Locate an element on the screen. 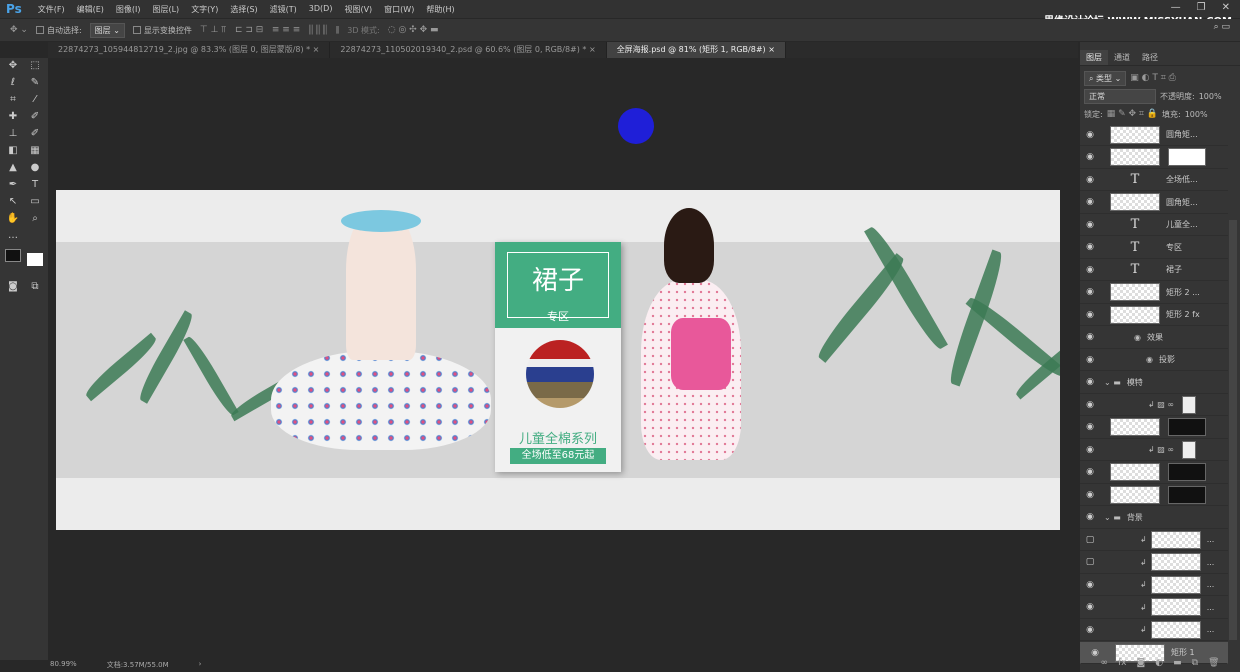  eyedropper-icon: ⁄ is located at coordinates (35, 102).